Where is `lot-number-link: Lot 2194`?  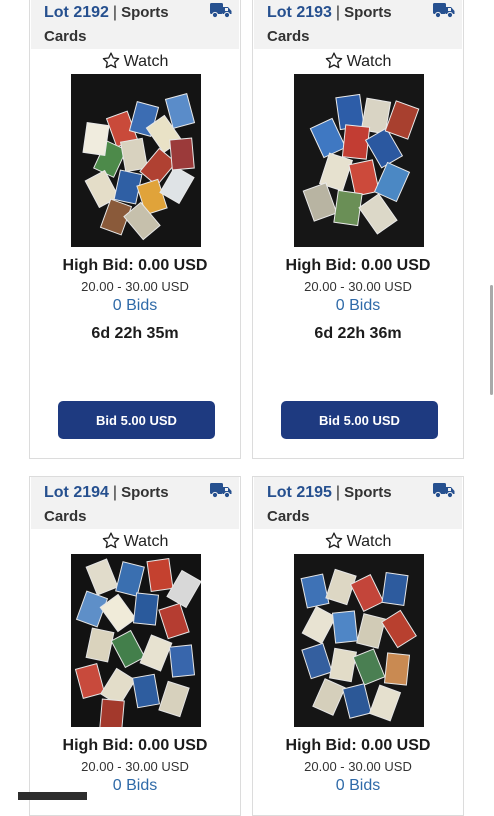 lot-number-link: Lot 2194 is located at coordinates (76, 492).